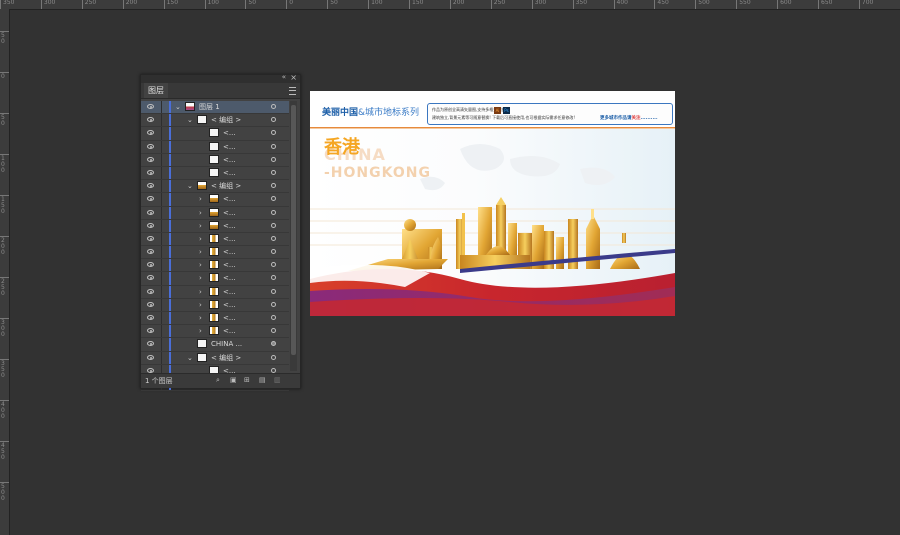  What do you see at coordinates (247, 380) in the screenshot?
I see `create-sublayer-icon: ⊞` at bounding box center [247, 380].